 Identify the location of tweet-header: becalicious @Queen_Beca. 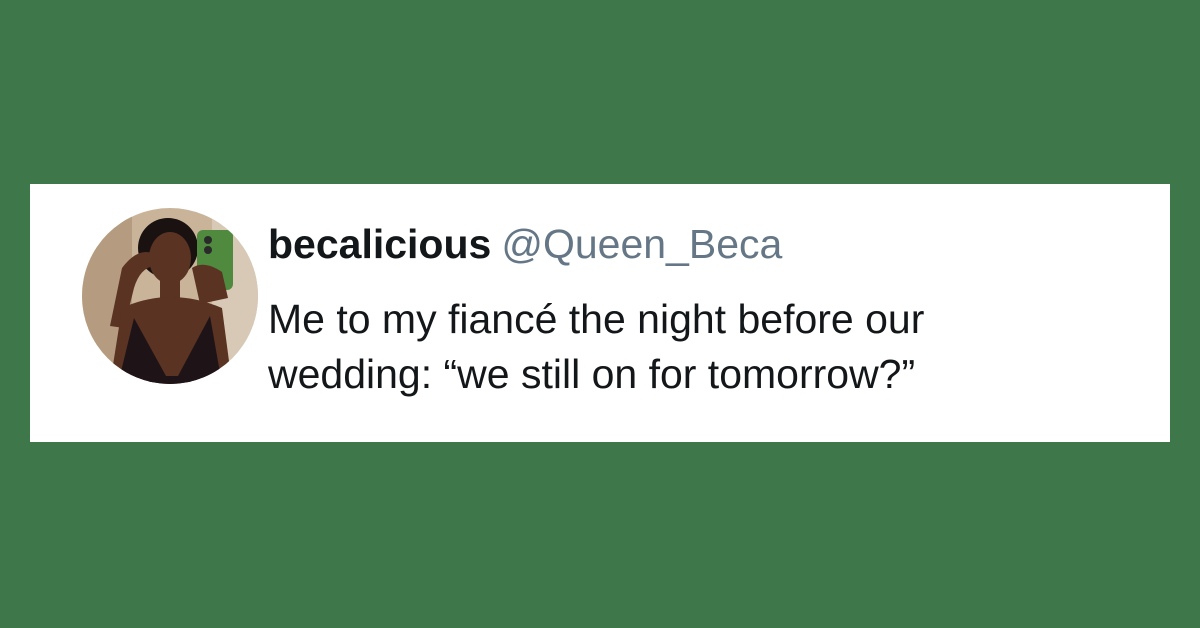
(525, 244).